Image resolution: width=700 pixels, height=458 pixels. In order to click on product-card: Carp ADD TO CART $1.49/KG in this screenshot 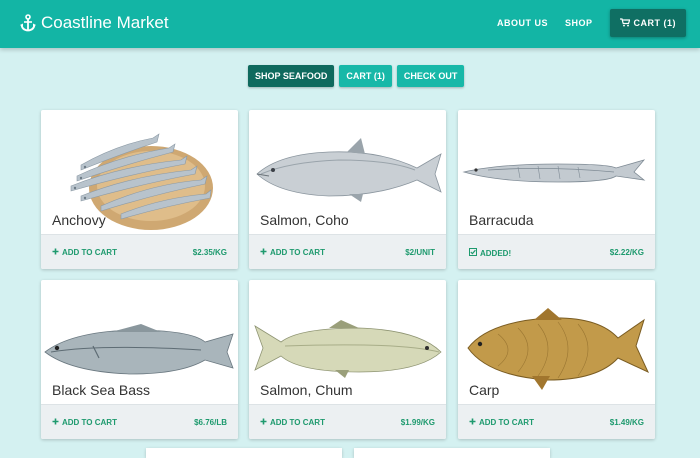, I will do `click(556, 359)`.